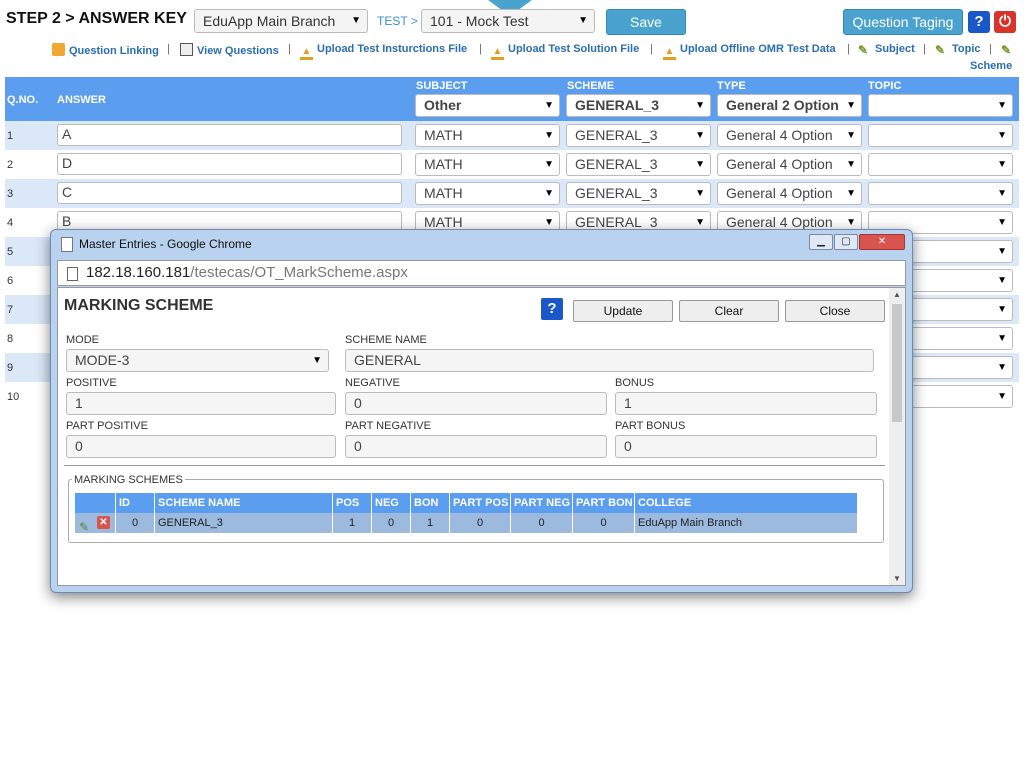 This screenshot has width=1024, height=768. Describe the element at coordinates (897, 294) in the screenshot. I see `scroll-up-icon: ▲` at that location.